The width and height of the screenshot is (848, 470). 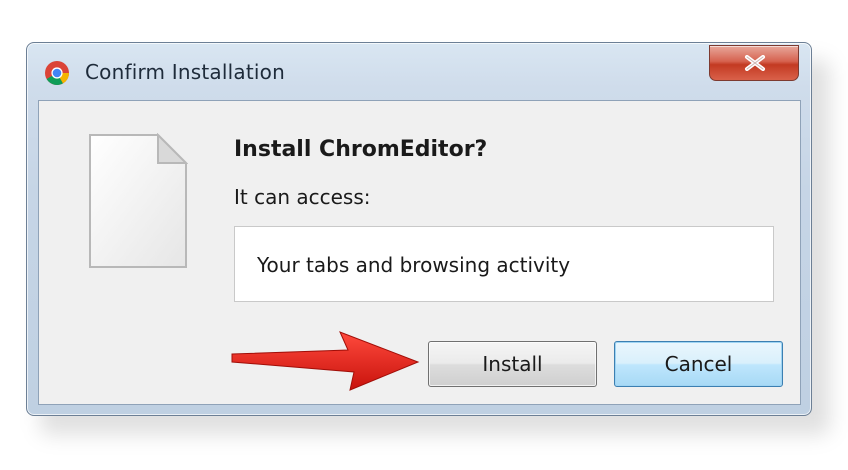 I want to click on cancel-button: Cancel, so click(x=698, y=364).